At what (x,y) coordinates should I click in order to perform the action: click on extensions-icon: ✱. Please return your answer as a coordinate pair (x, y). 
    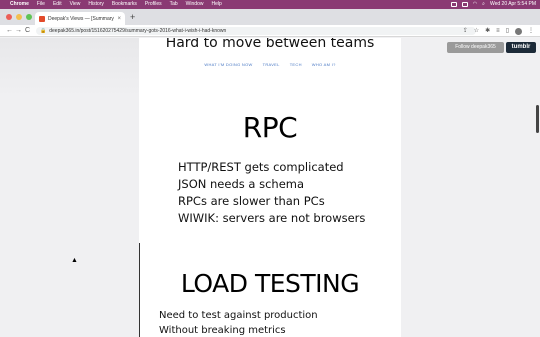
    Looking at the image, I should click on (487, 31).